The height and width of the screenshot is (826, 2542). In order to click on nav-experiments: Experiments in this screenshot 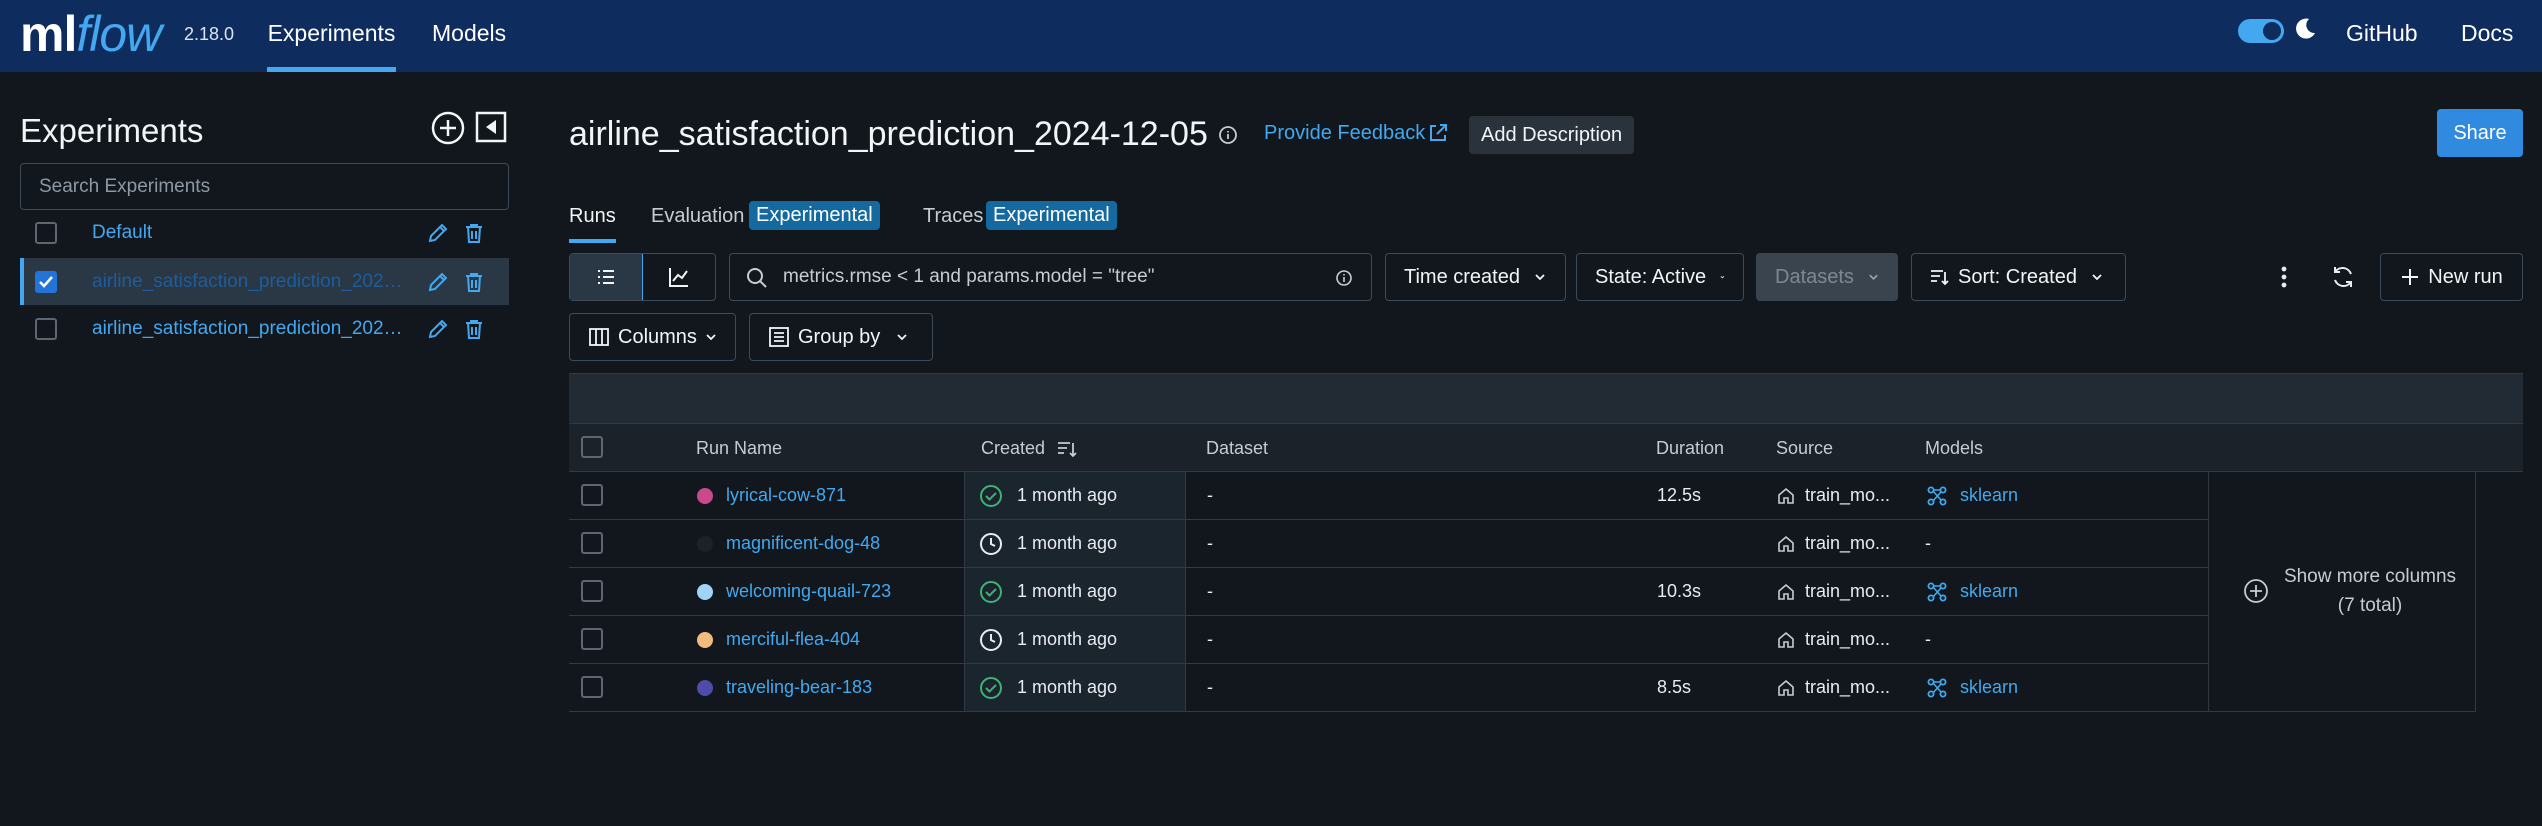, I will do `click(331, 36)`.